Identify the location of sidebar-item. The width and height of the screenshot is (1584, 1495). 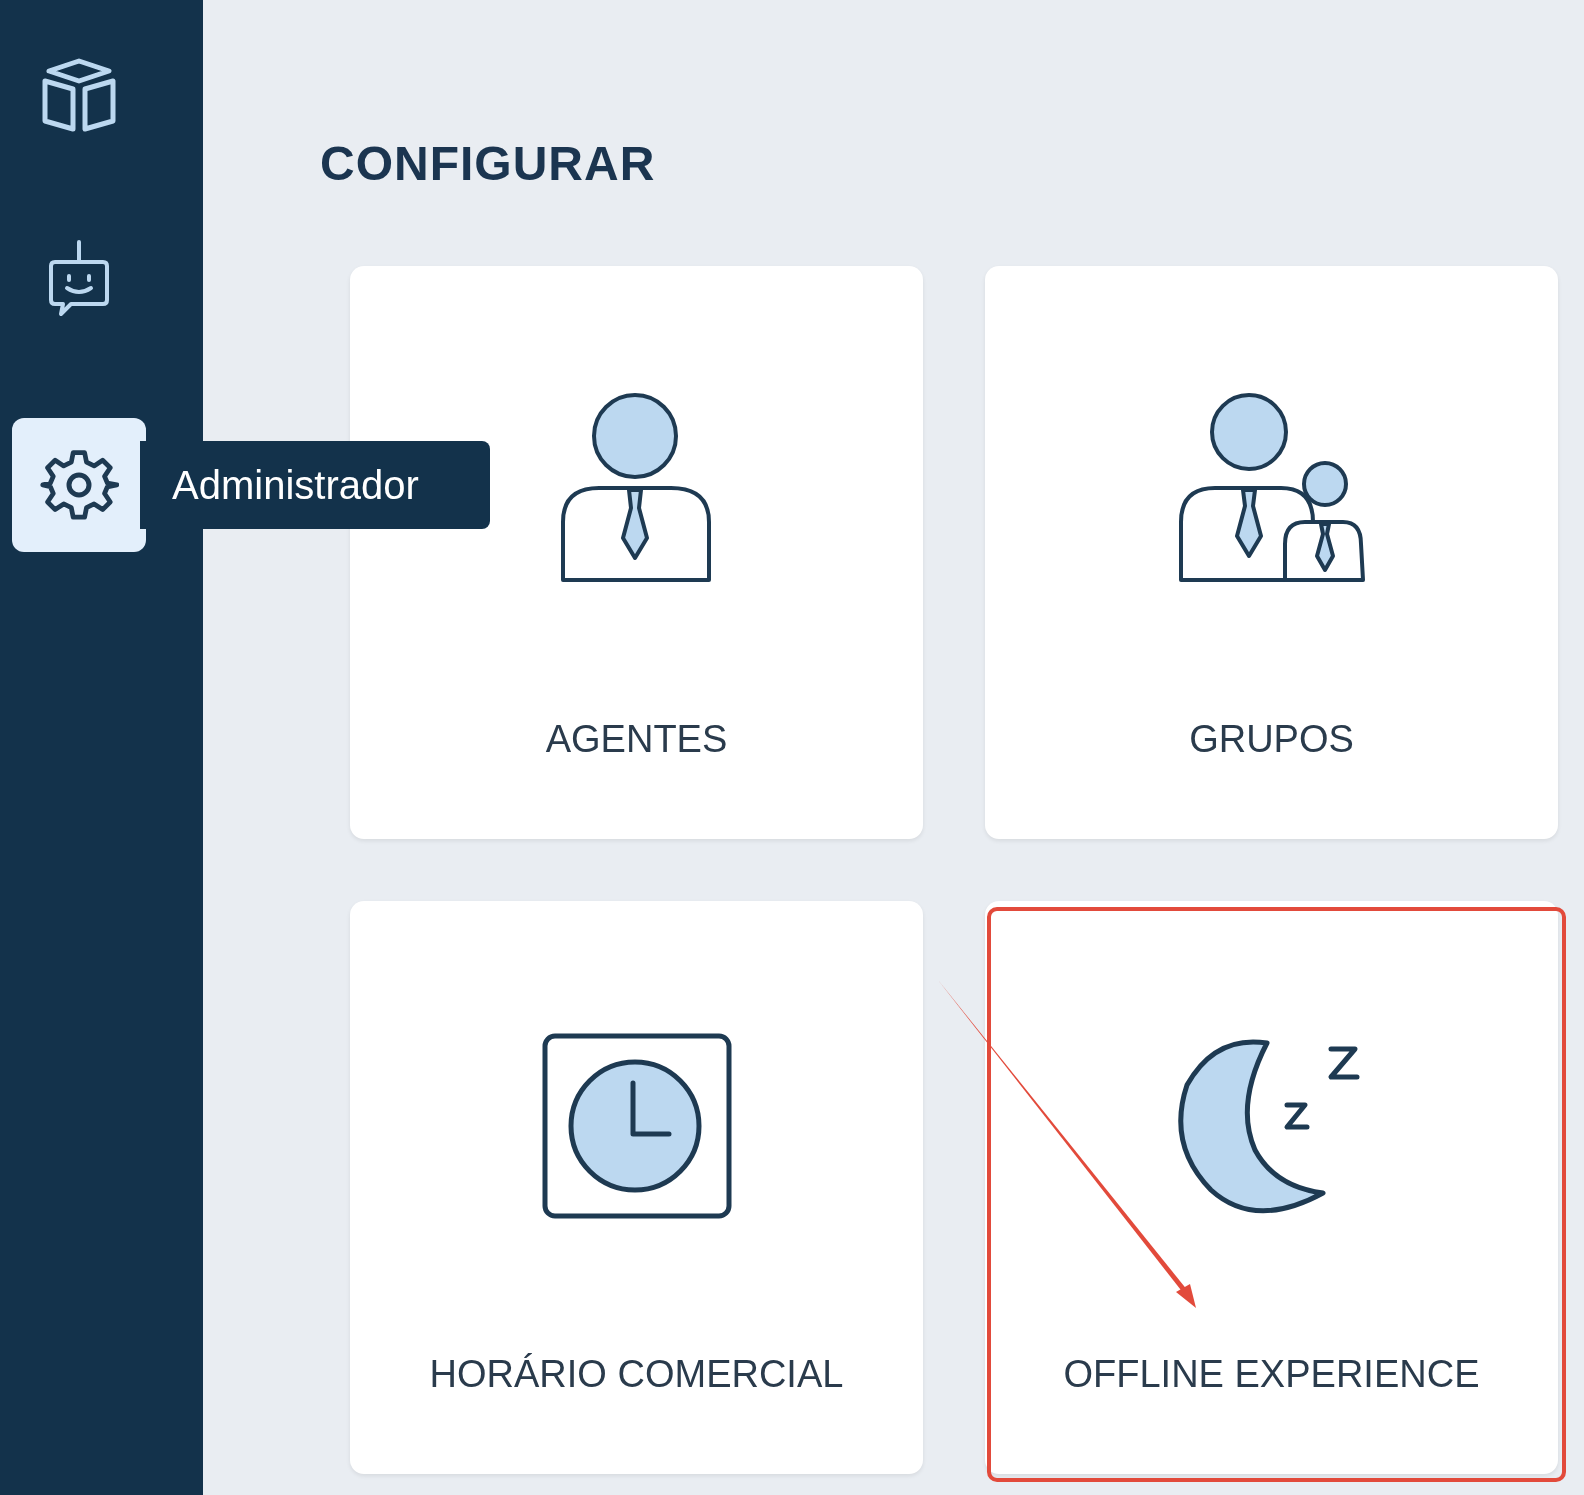
(79, 485).